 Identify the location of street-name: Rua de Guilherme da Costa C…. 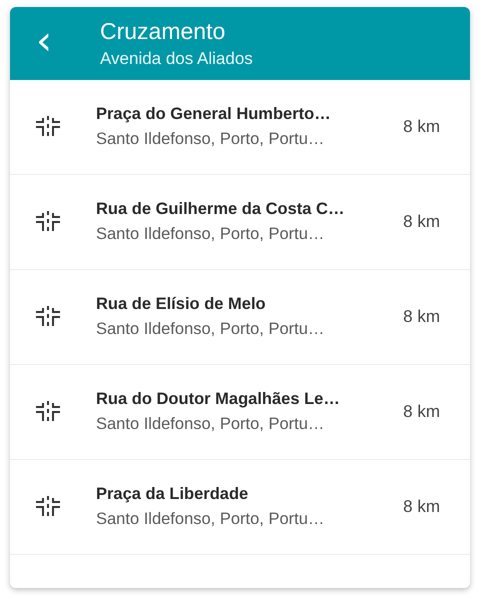
(221, 209).